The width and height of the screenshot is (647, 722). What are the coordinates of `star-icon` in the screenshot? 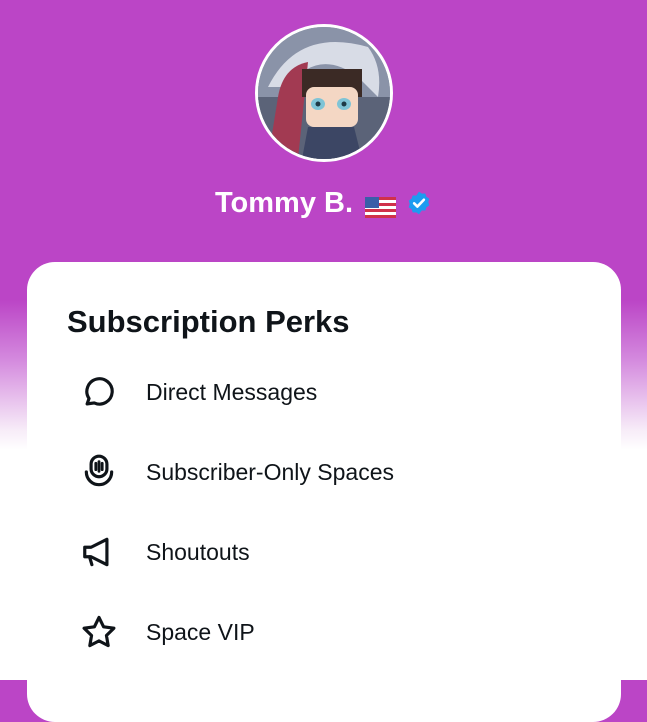 It's located at (99, 632).